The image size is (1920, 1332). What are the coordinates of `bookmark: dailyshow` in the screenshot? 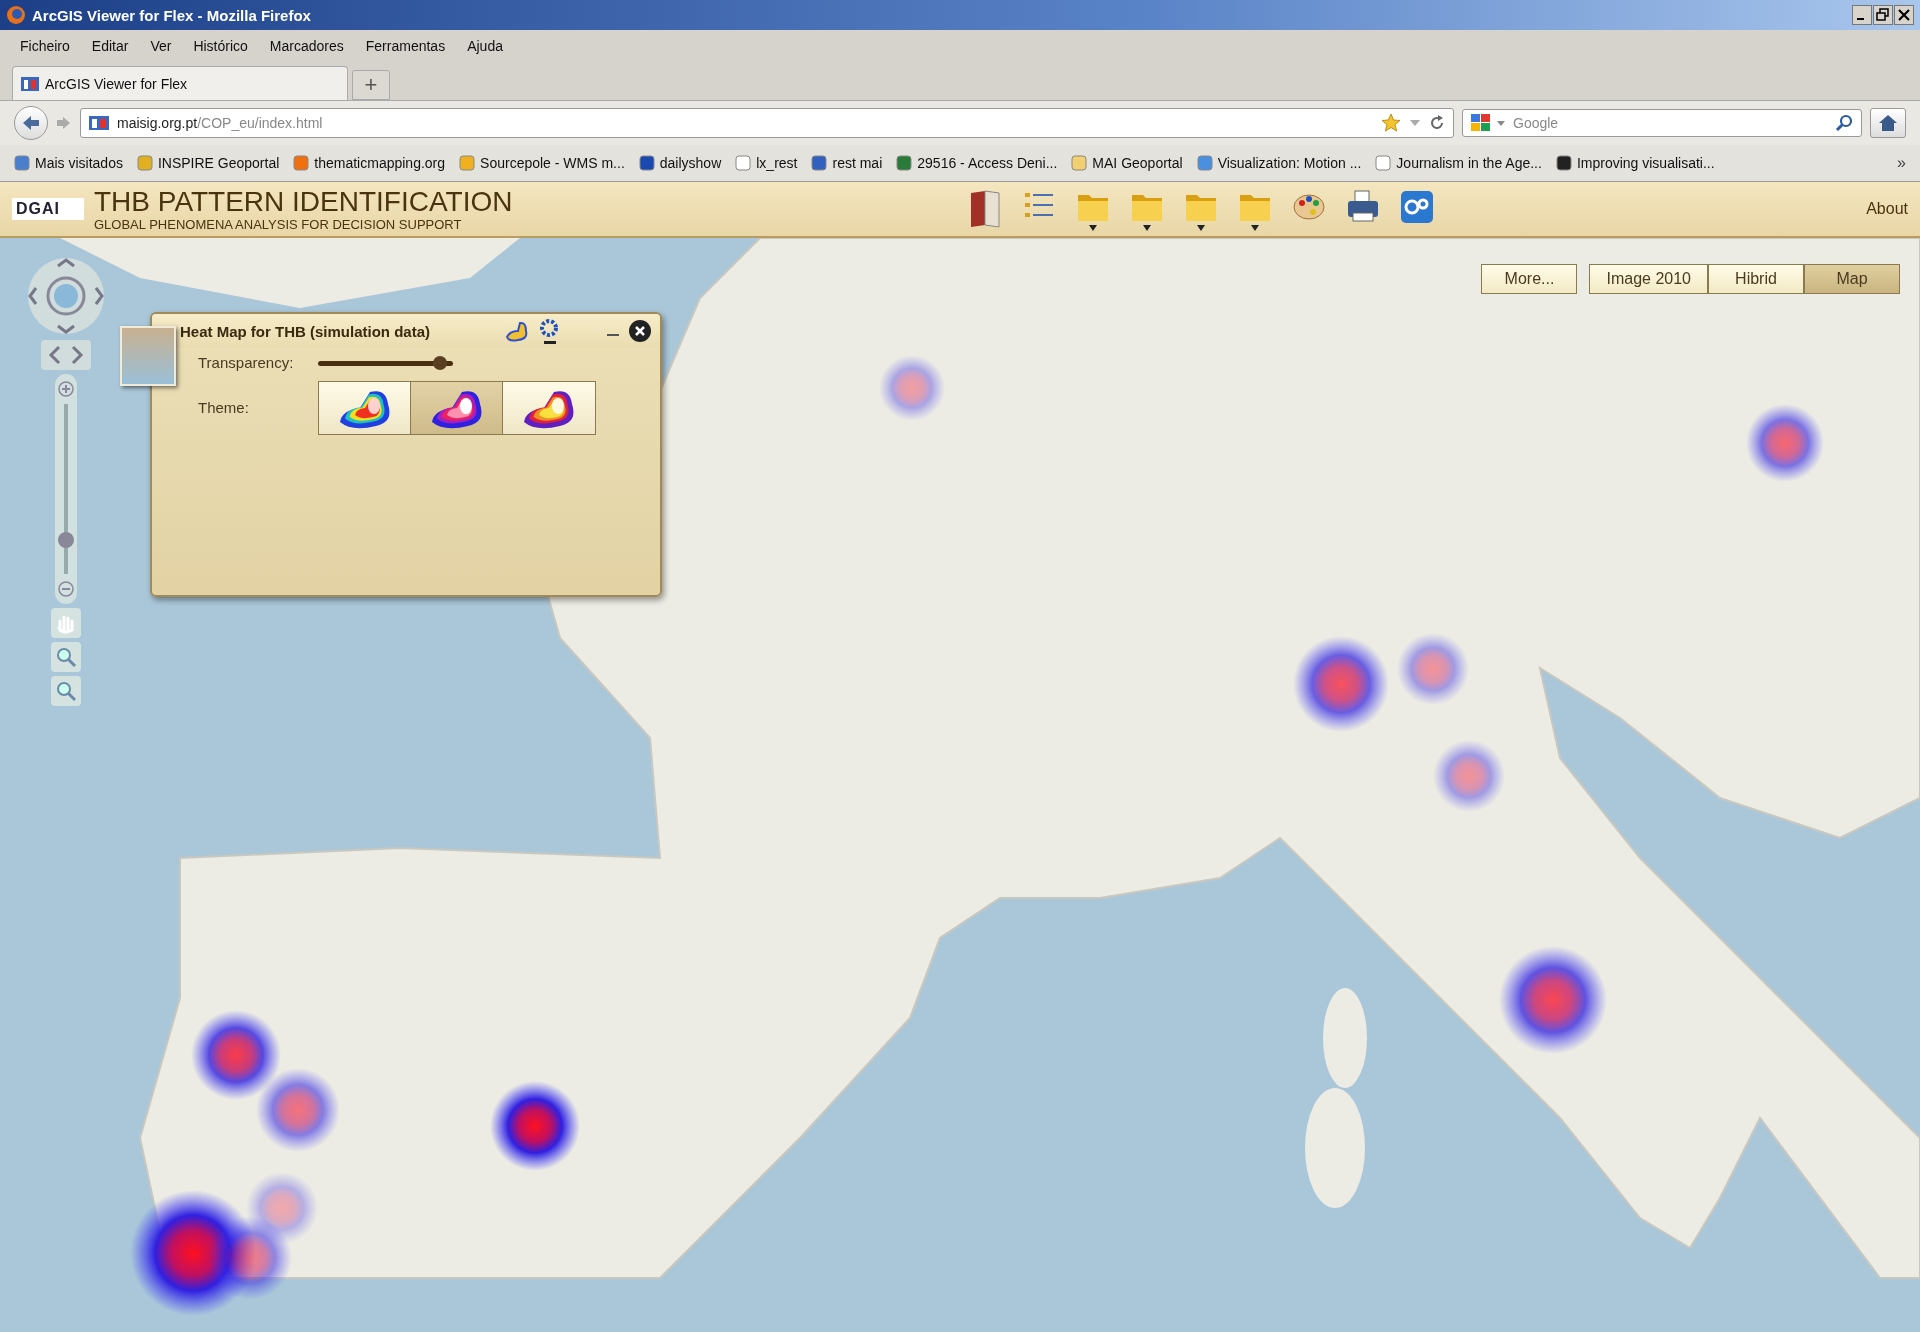 It's located at (680, 163).